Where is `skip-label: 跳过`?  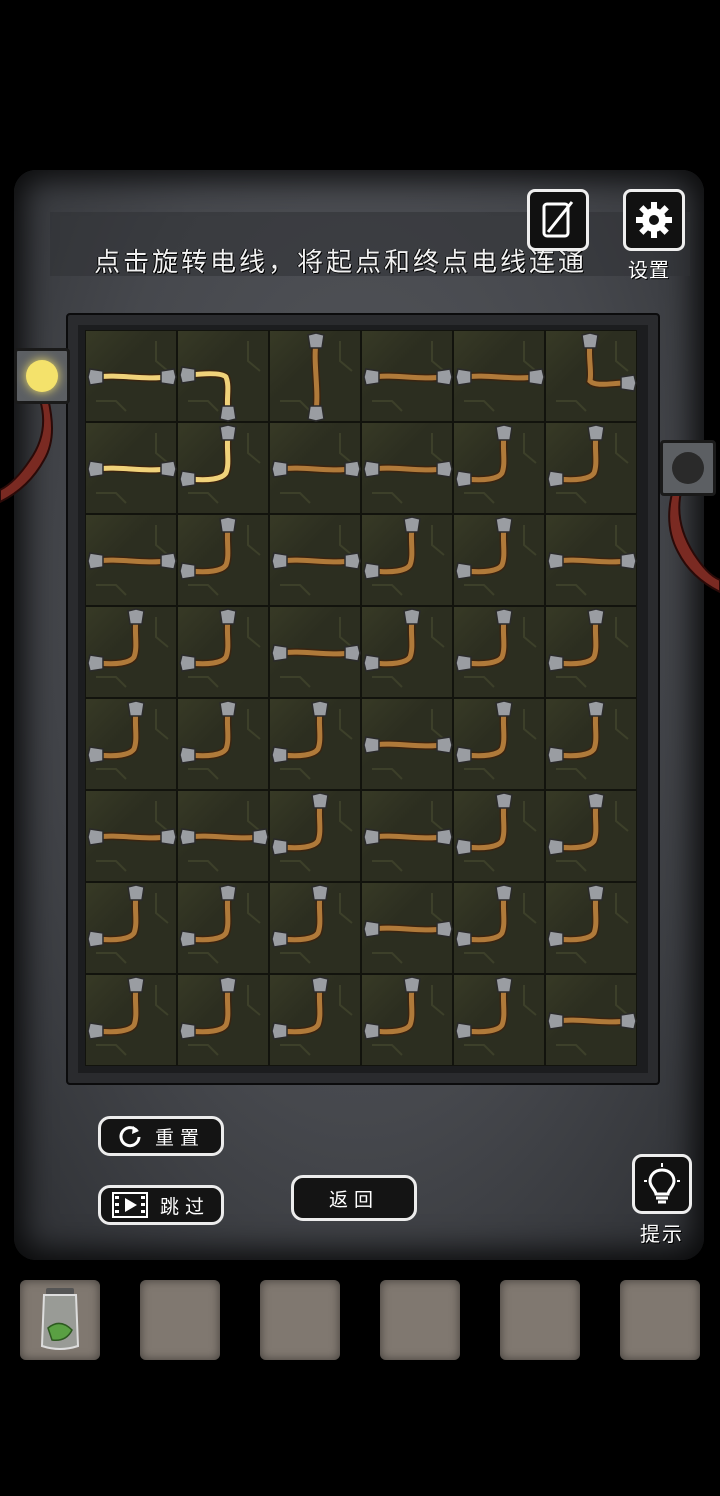 skip-label: 跳过 is located at coordinates (184, 1206).